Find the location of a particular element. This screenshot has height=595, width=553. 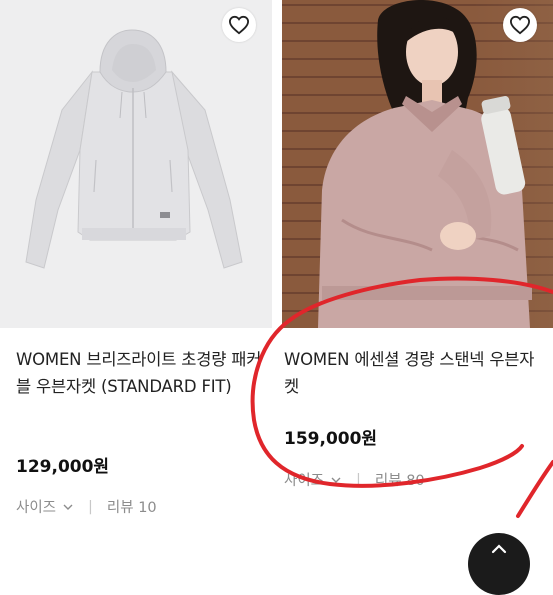

product-meta-1: 사이즈 | 리뷰 10 is located at coordinates (86, 506).